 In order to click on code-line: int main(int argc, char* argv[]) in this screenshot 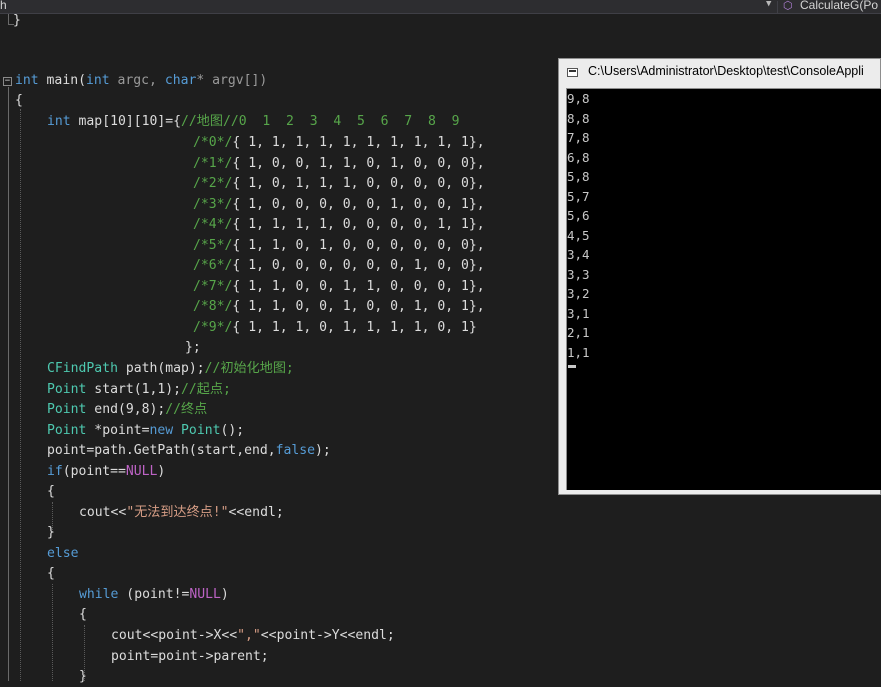, I will do `click(141, 81)`.